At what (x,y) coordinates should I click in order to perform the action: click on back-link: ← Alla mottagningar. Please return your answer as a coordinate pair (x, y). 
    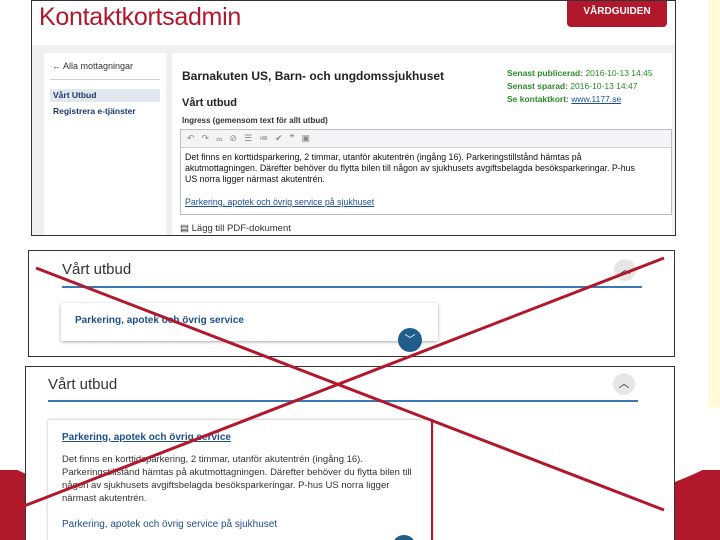
    Looking at the image, I should click on (92, 66).